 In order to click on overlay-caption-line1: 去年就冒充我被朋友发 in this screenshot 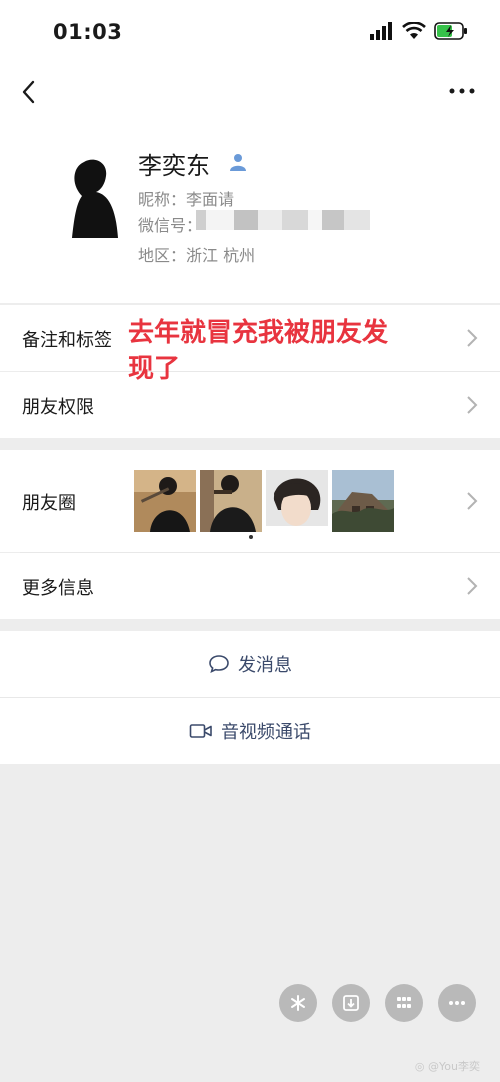, I will do `click(258, 333)`.